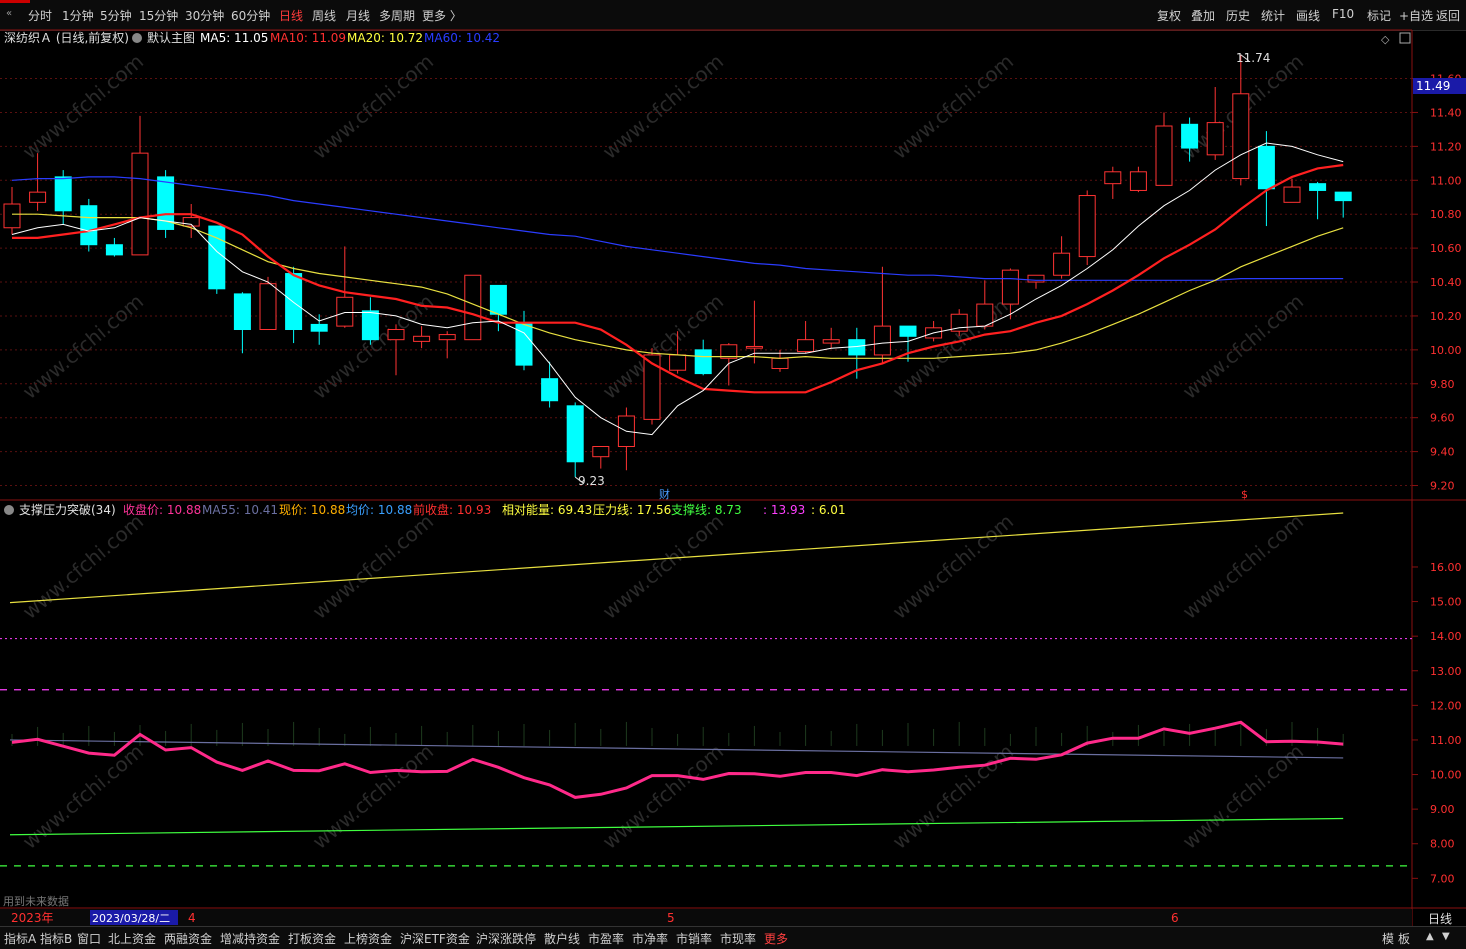 The height and width of the screenshot is (949, 1466). What do you see at coordinates (171, 37) in the screenshot?
I see `template-name: 默认主图` at bounding box center [171, 37].